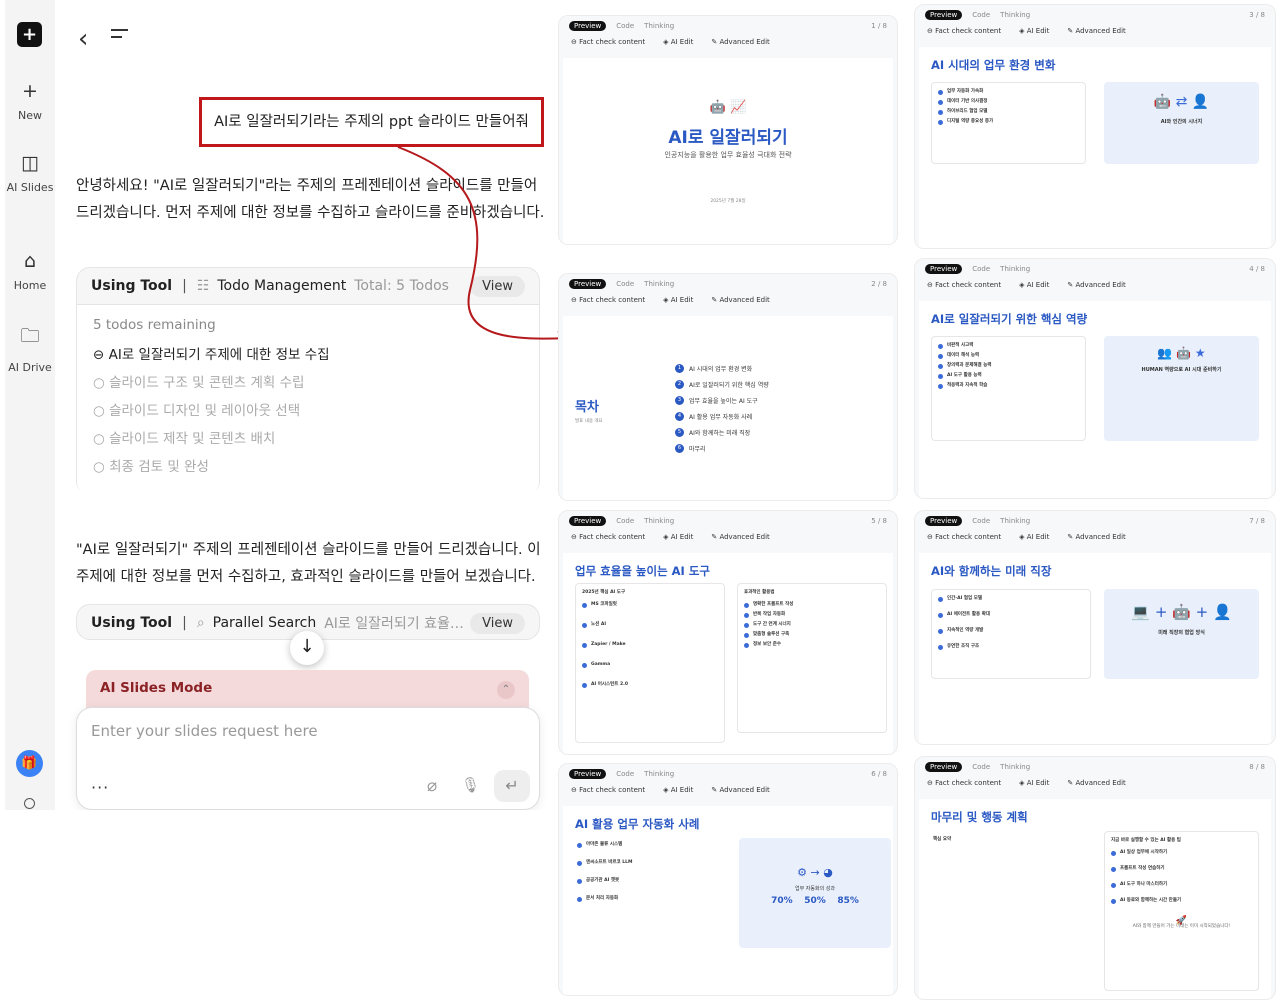 The width and height of the screenshot is (1280, 1008). Describe the element at coordinates (506, 690) in the screenshot. I see `chevron-up-icon: ⌃` at that location.